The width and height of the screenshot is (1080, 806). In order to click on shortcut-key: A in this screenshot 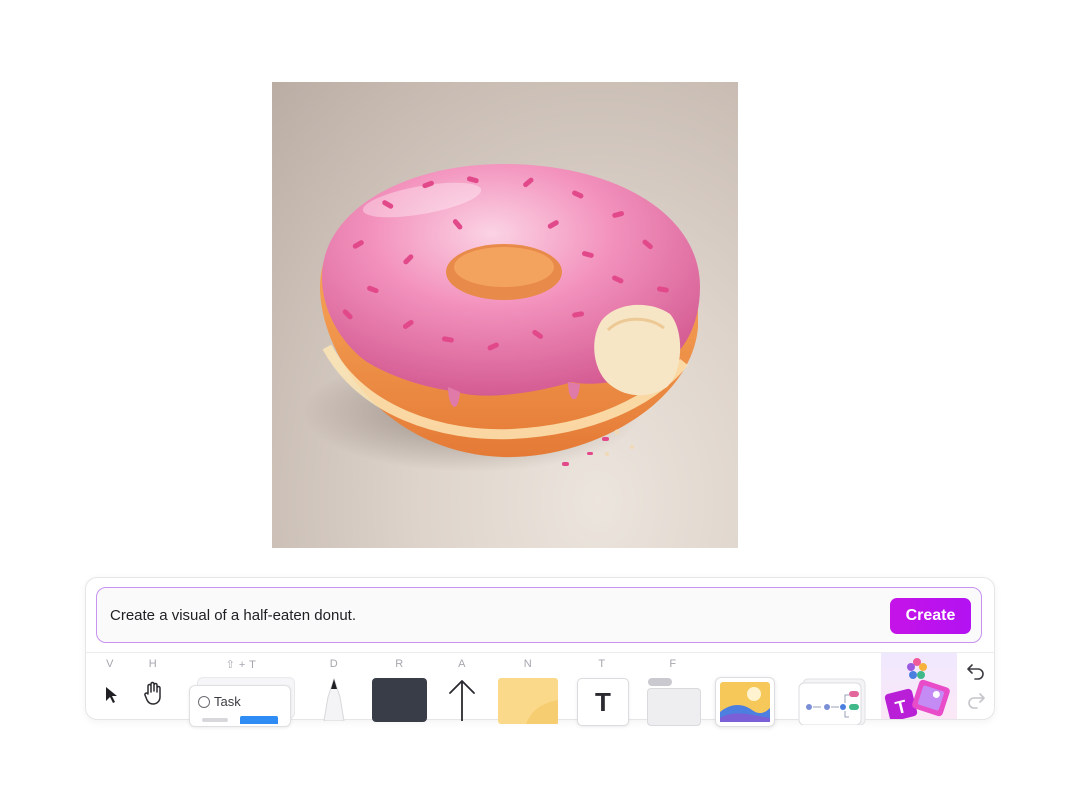, I will do `click(462, 664)`.